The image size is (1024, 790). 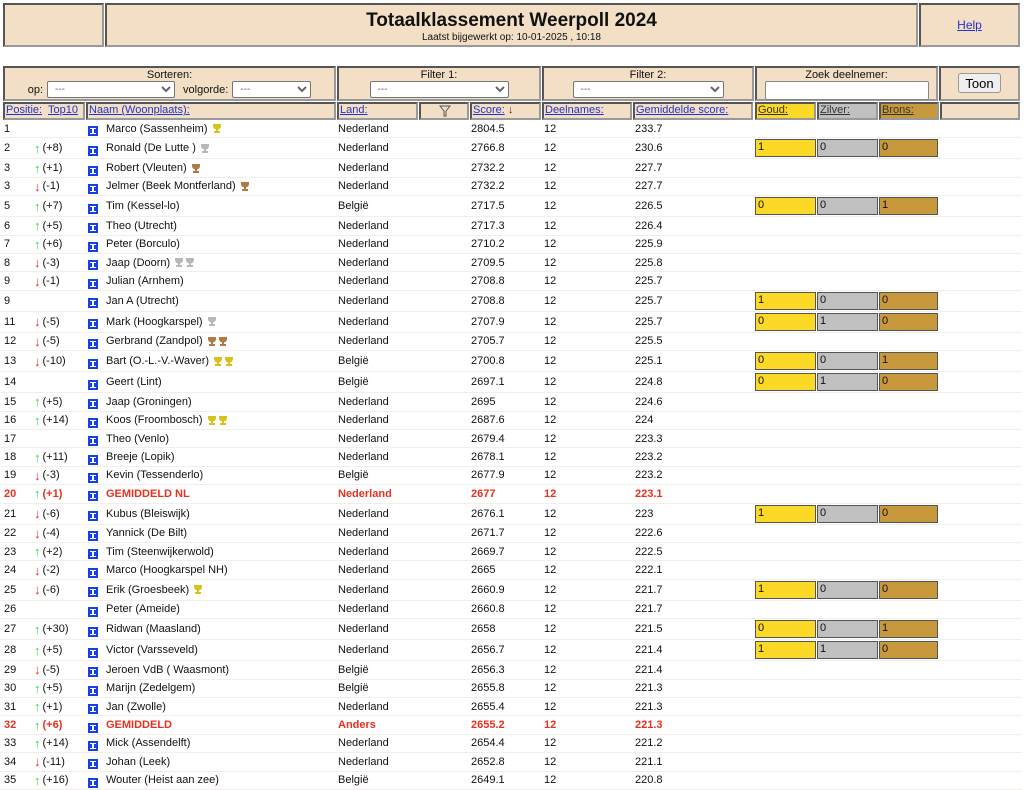 What do you see at coordinates (140, 724) in the screenshot?
I see `participant-name: GEMIDDELD` at bounding box center [140, 724].